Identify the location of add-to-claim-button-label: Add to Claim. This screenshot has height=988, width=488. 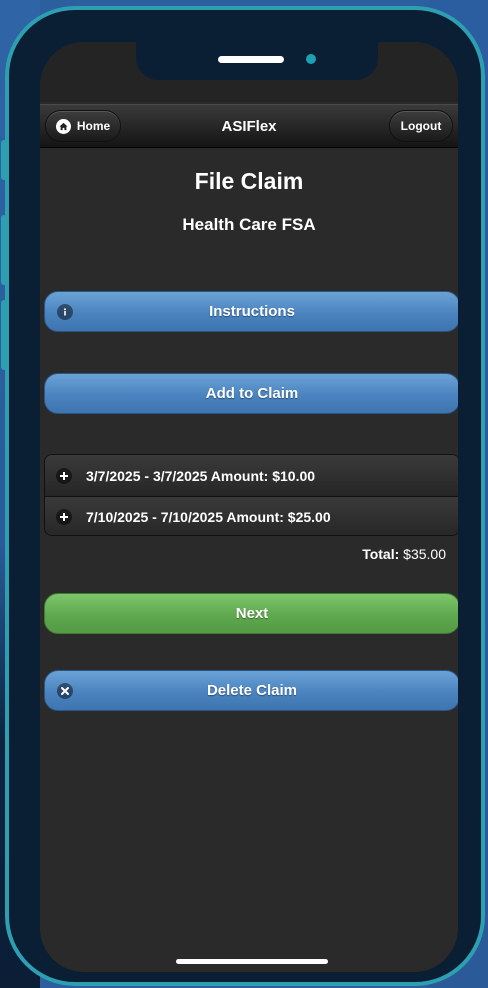
(252, 393).